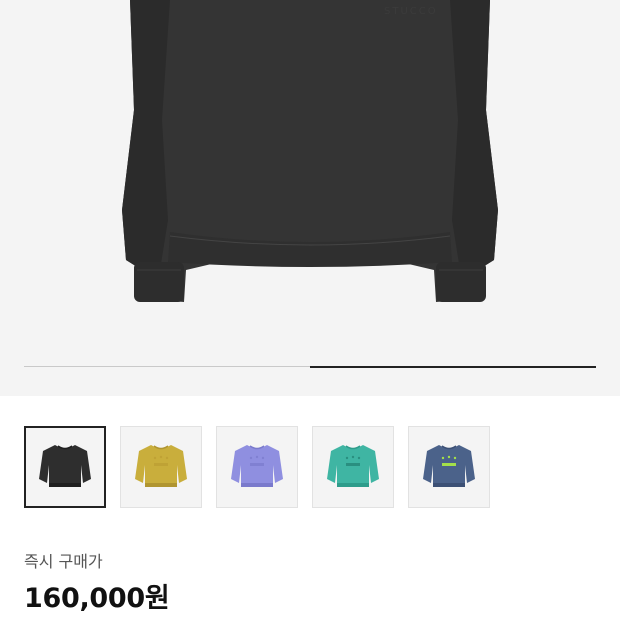  I want to click on color-thumbnail-navy, so click(449, 467).